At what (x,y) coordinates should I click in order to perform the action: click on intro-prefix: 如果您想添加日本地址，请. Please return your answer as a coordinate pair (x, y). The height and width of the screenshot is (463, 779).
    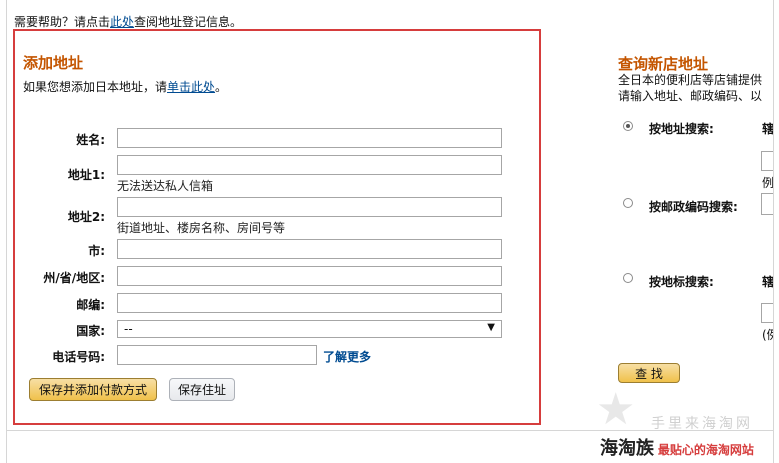
    Looking at the image, I should click on (95, 87).